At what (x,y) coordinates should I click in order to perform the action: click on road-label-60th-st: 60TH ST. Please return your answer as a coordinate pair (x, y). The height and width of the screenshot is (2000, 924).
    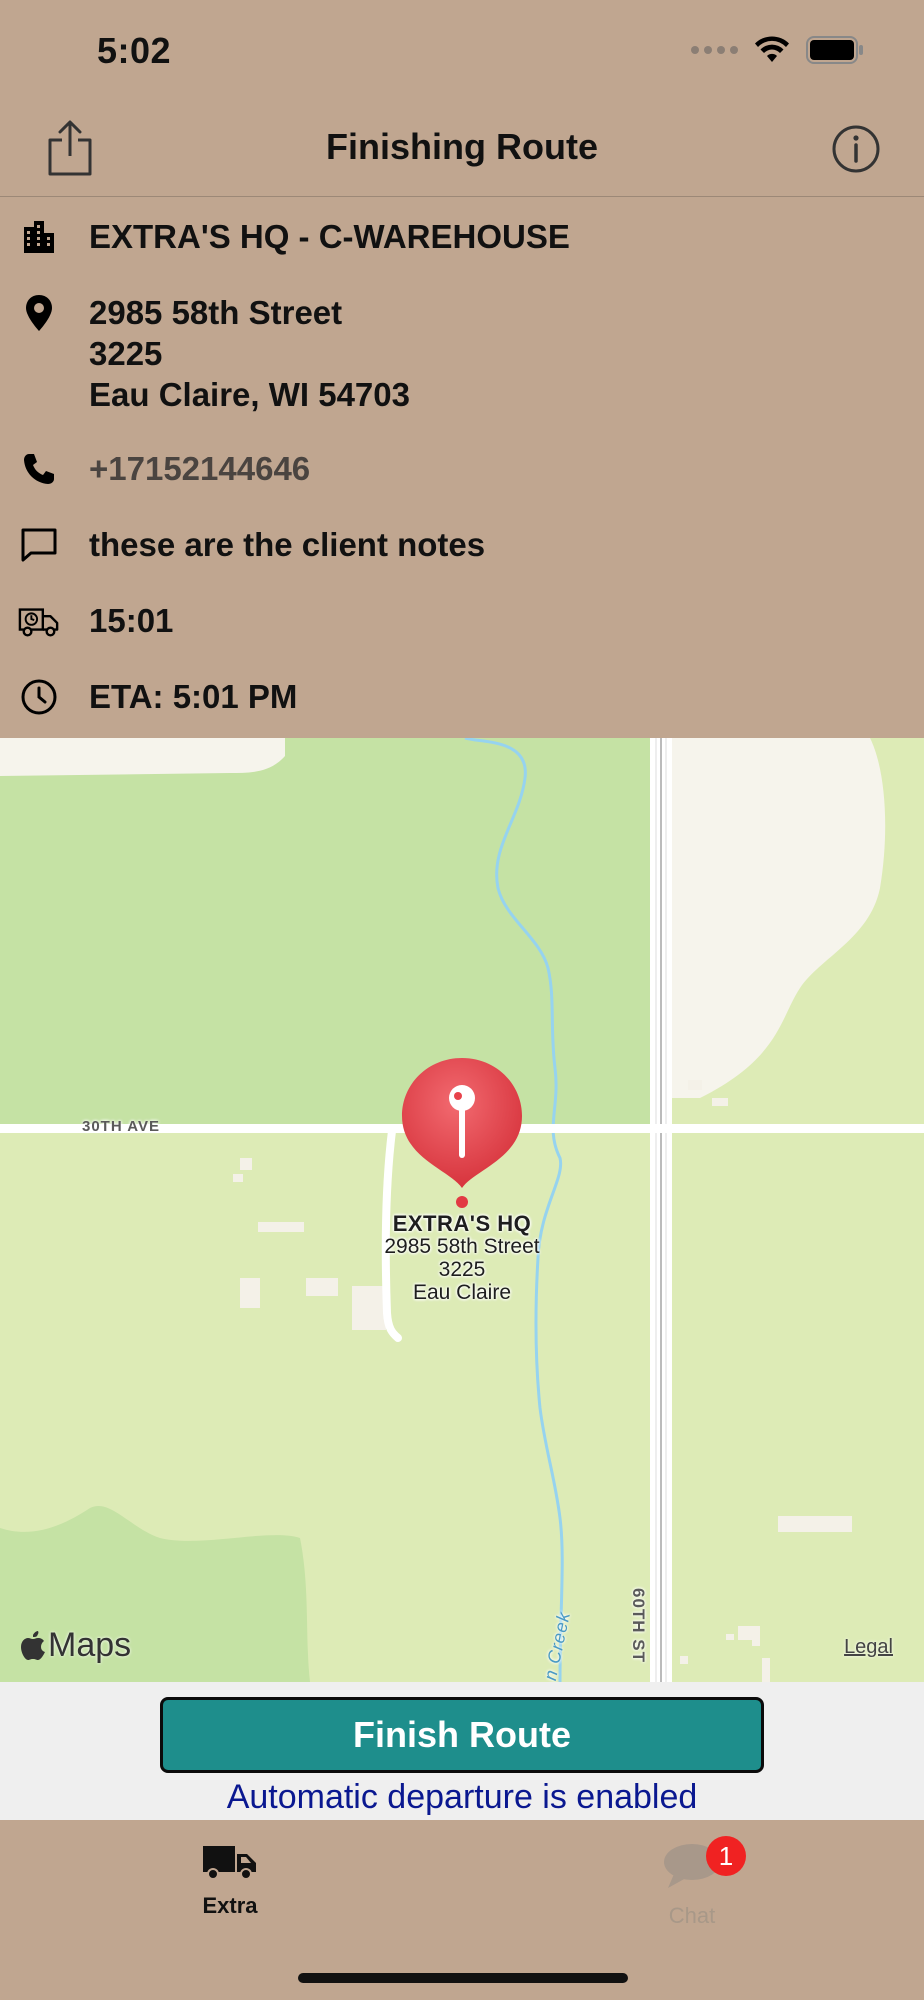
    Looking at the image, I should click on (638, 1626).